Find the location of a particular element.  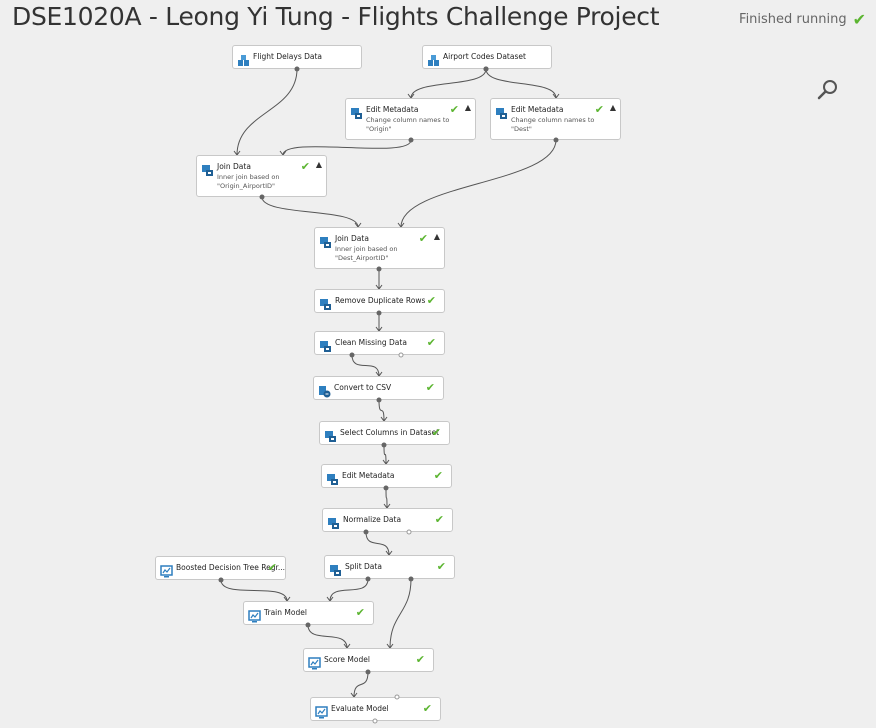

description-line: "Origin" is located at coordinates (379, 129).